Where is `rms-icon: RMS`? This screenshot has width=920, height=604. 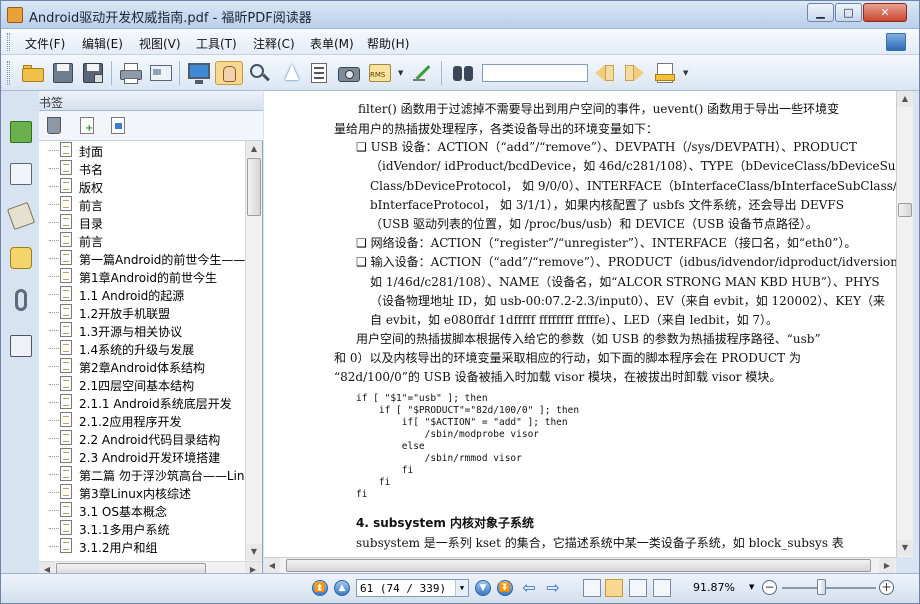 rms-icon: RMS is located at coordinates (380, 73).